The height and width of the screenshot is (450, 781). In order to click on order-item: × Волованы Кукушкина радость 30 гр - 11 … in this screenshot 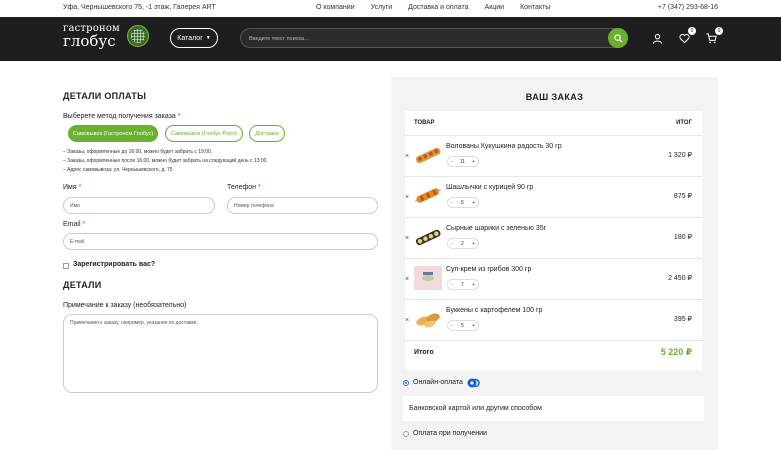, I will do `click(553, 155)`.